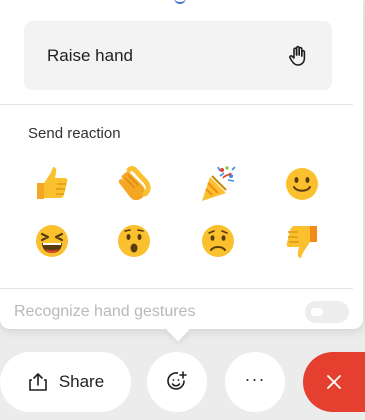  I want to click on close-icon, so click(334, 382).